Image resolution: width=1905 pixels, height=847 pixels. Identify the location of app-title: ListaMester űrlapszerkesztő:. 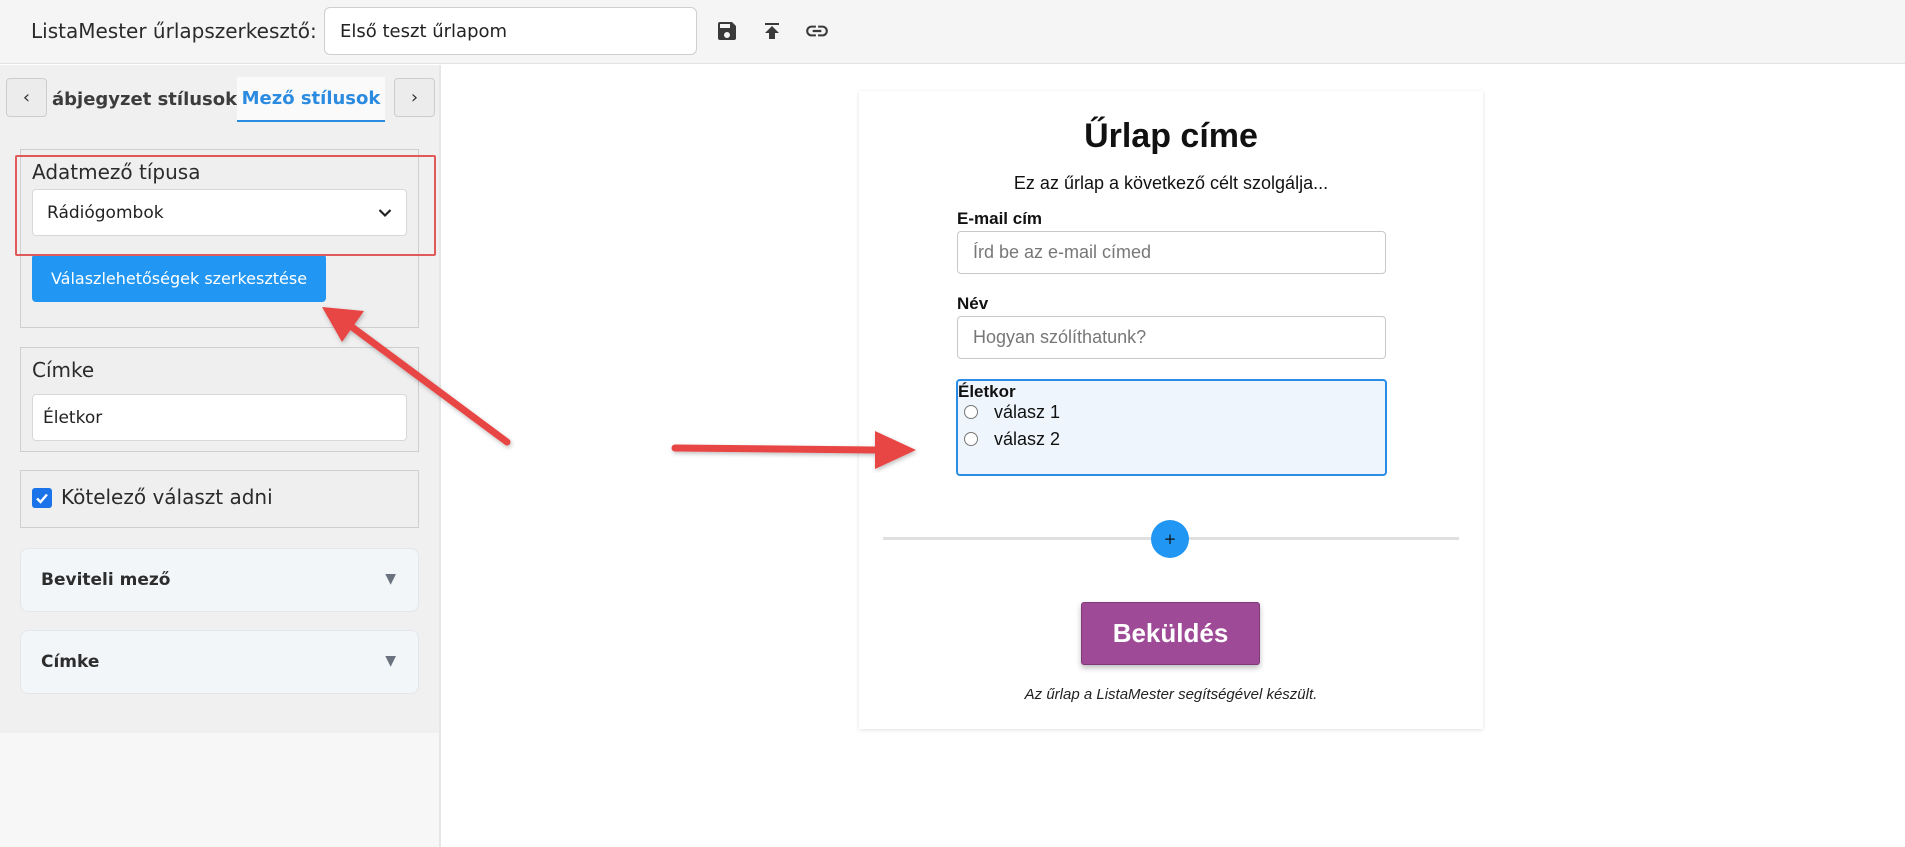
(174, 31).